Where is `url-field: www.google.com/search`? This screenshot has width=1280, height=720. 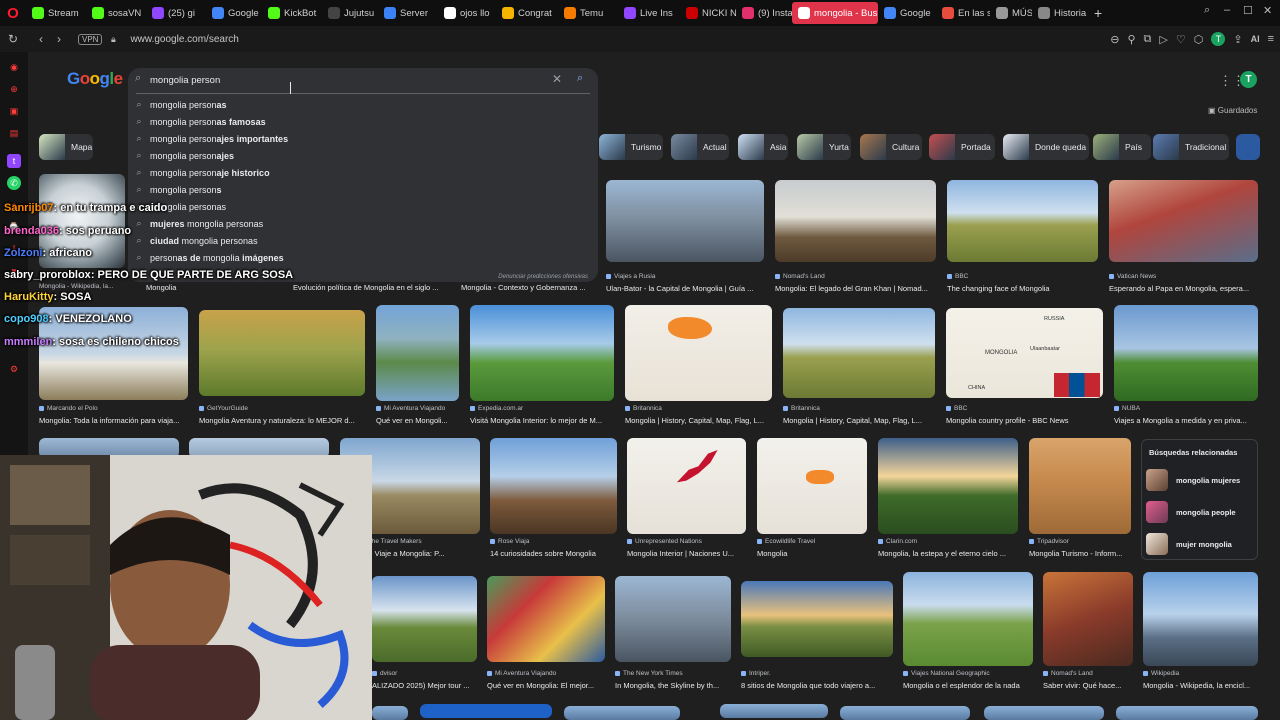 url-field: www.google.com/search is located at coordinates (184, 39).